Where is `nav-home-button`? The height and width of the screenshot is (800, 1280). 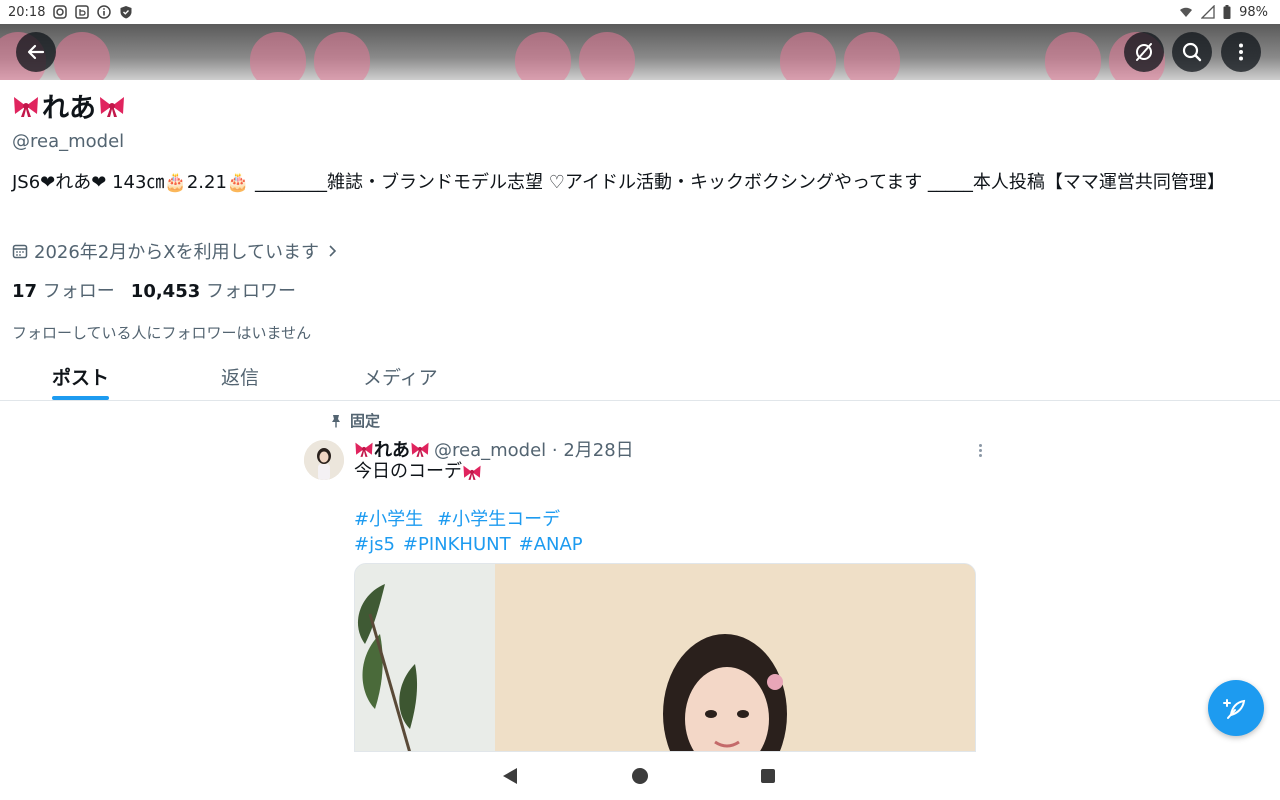
nav-home-button is located at coordinates (640, 776).